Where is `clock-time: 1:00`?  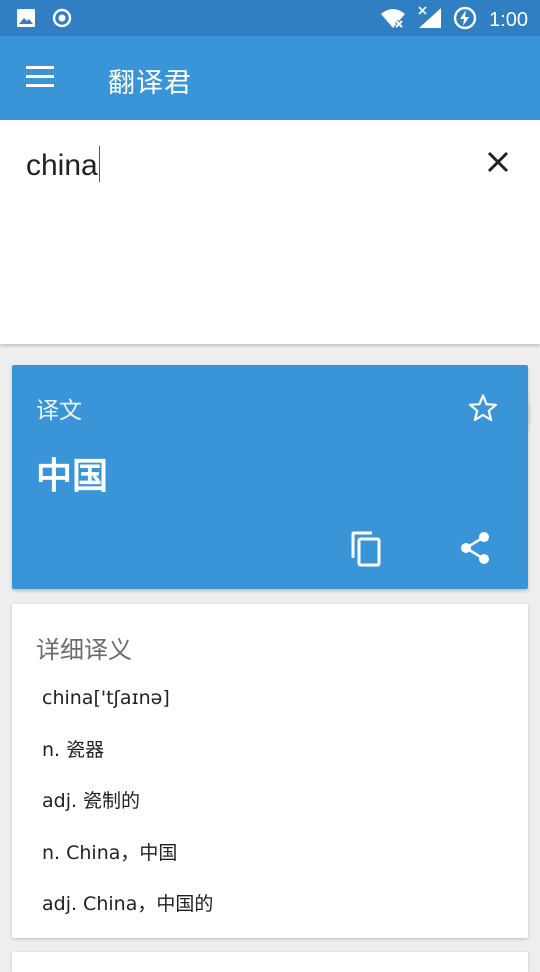
clock-time: 1:00 is located at coordinates (508, 19).